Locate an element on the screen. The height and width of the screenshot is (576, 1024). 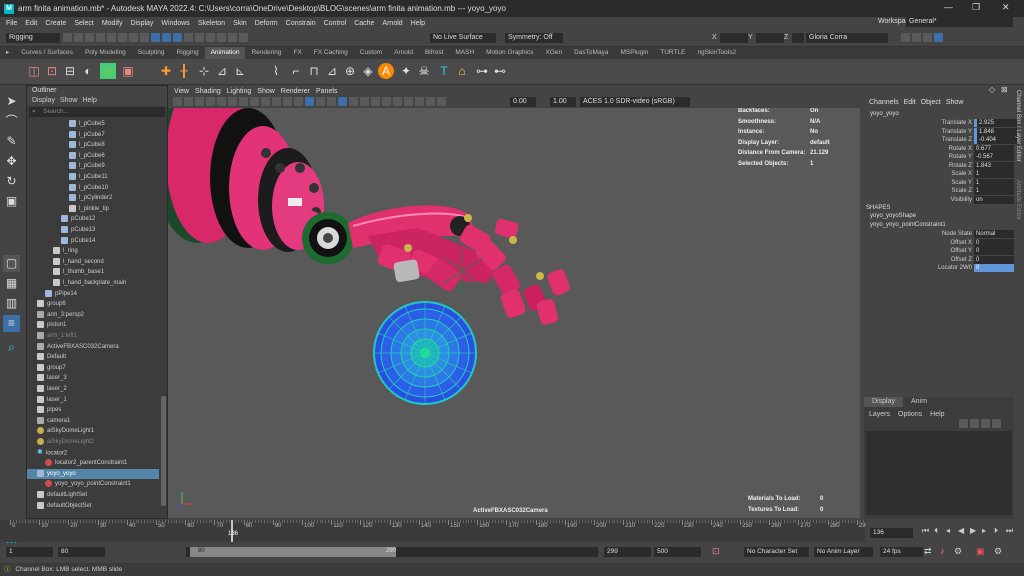
outliner-item: pCube13 is located at coordinates (93, 230).